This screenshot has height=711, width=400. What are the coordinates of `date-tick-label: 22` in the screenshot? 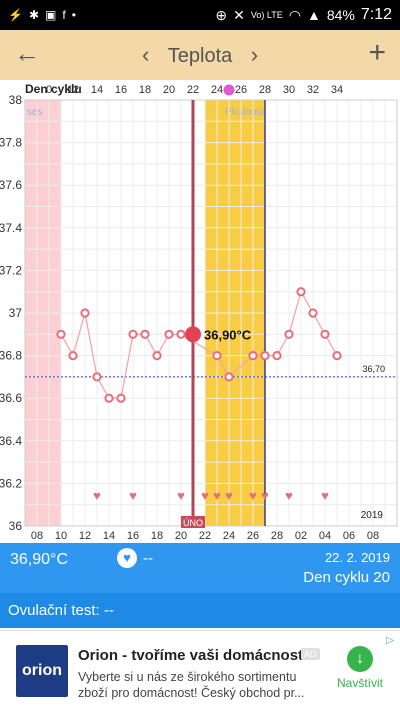 It's located at (205, 536).